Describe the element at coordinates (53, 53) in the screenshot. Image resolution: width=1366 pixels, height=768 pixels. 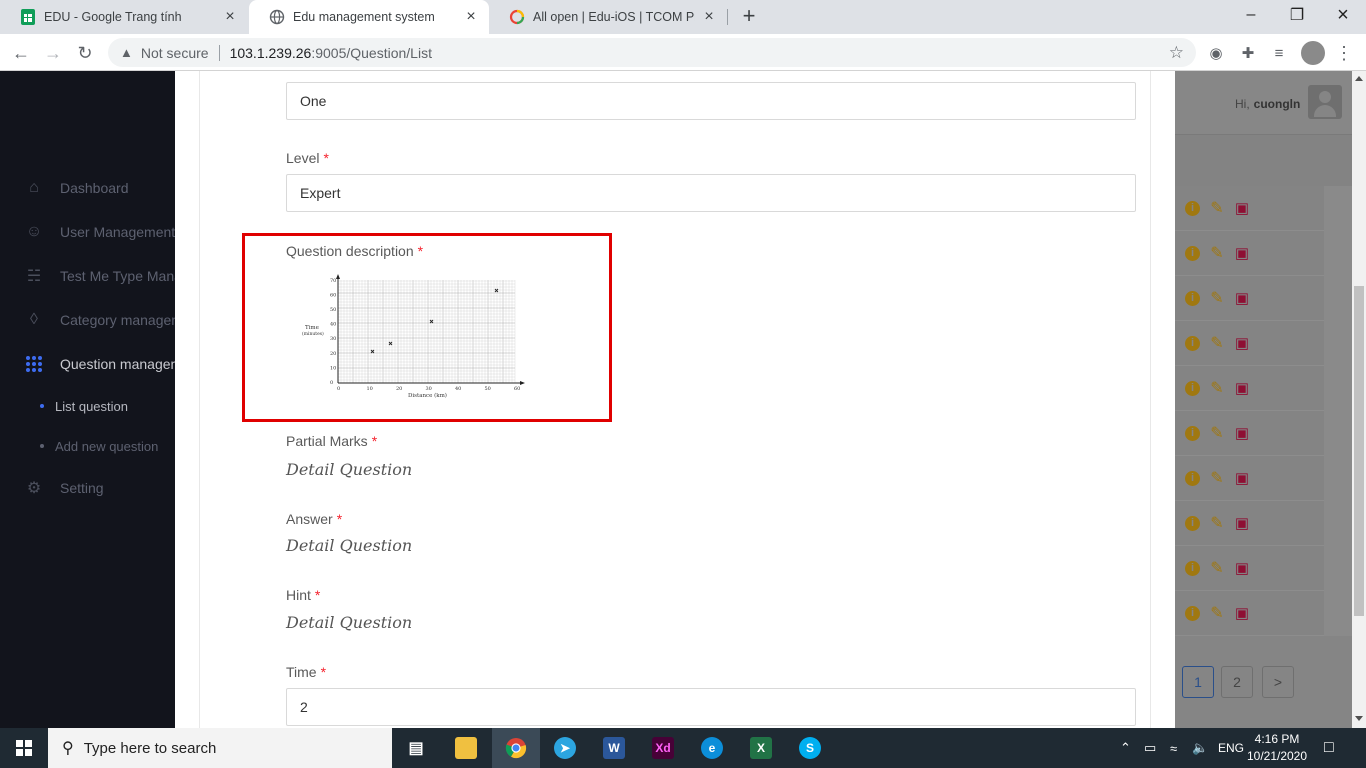
I see `forward-arrow-icon: →` at that location.